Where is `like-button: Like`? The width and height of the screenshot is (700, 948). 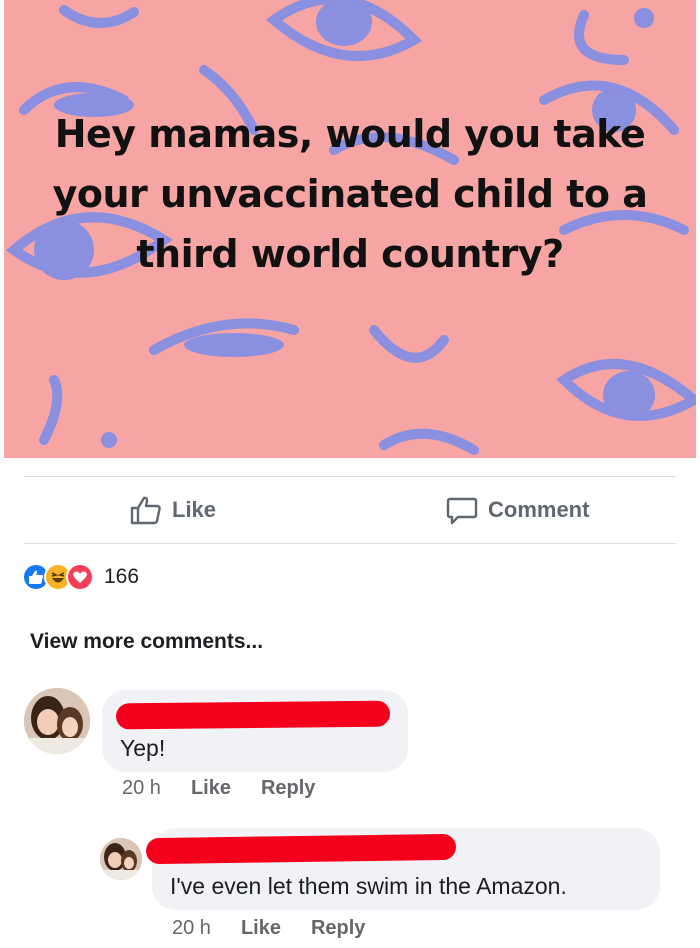 like-button: Like is located at coordinates (173, 510).